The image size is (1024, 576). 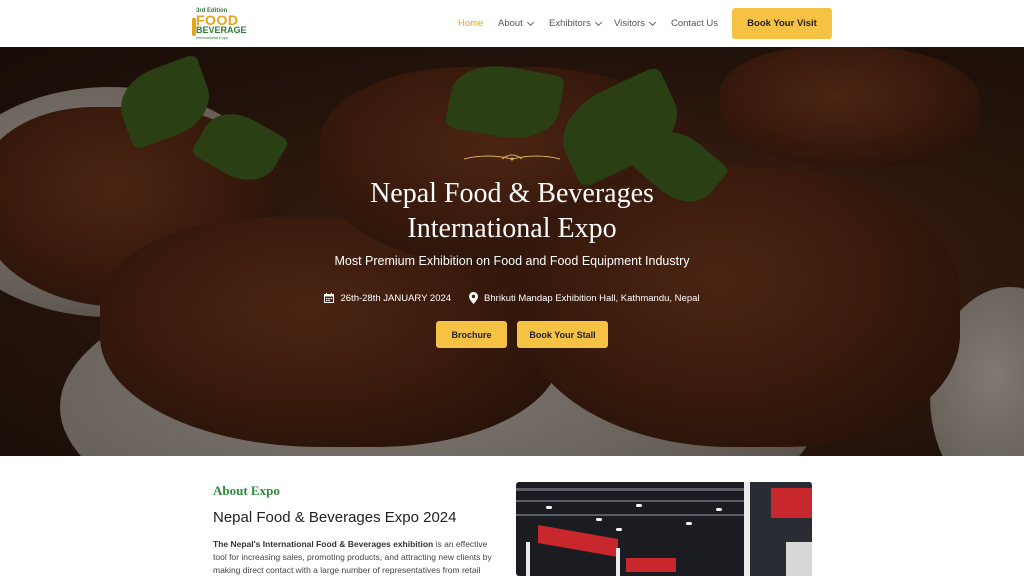 I want to click on nav-visitors-label: Visitors, so click(x=629, y=23).